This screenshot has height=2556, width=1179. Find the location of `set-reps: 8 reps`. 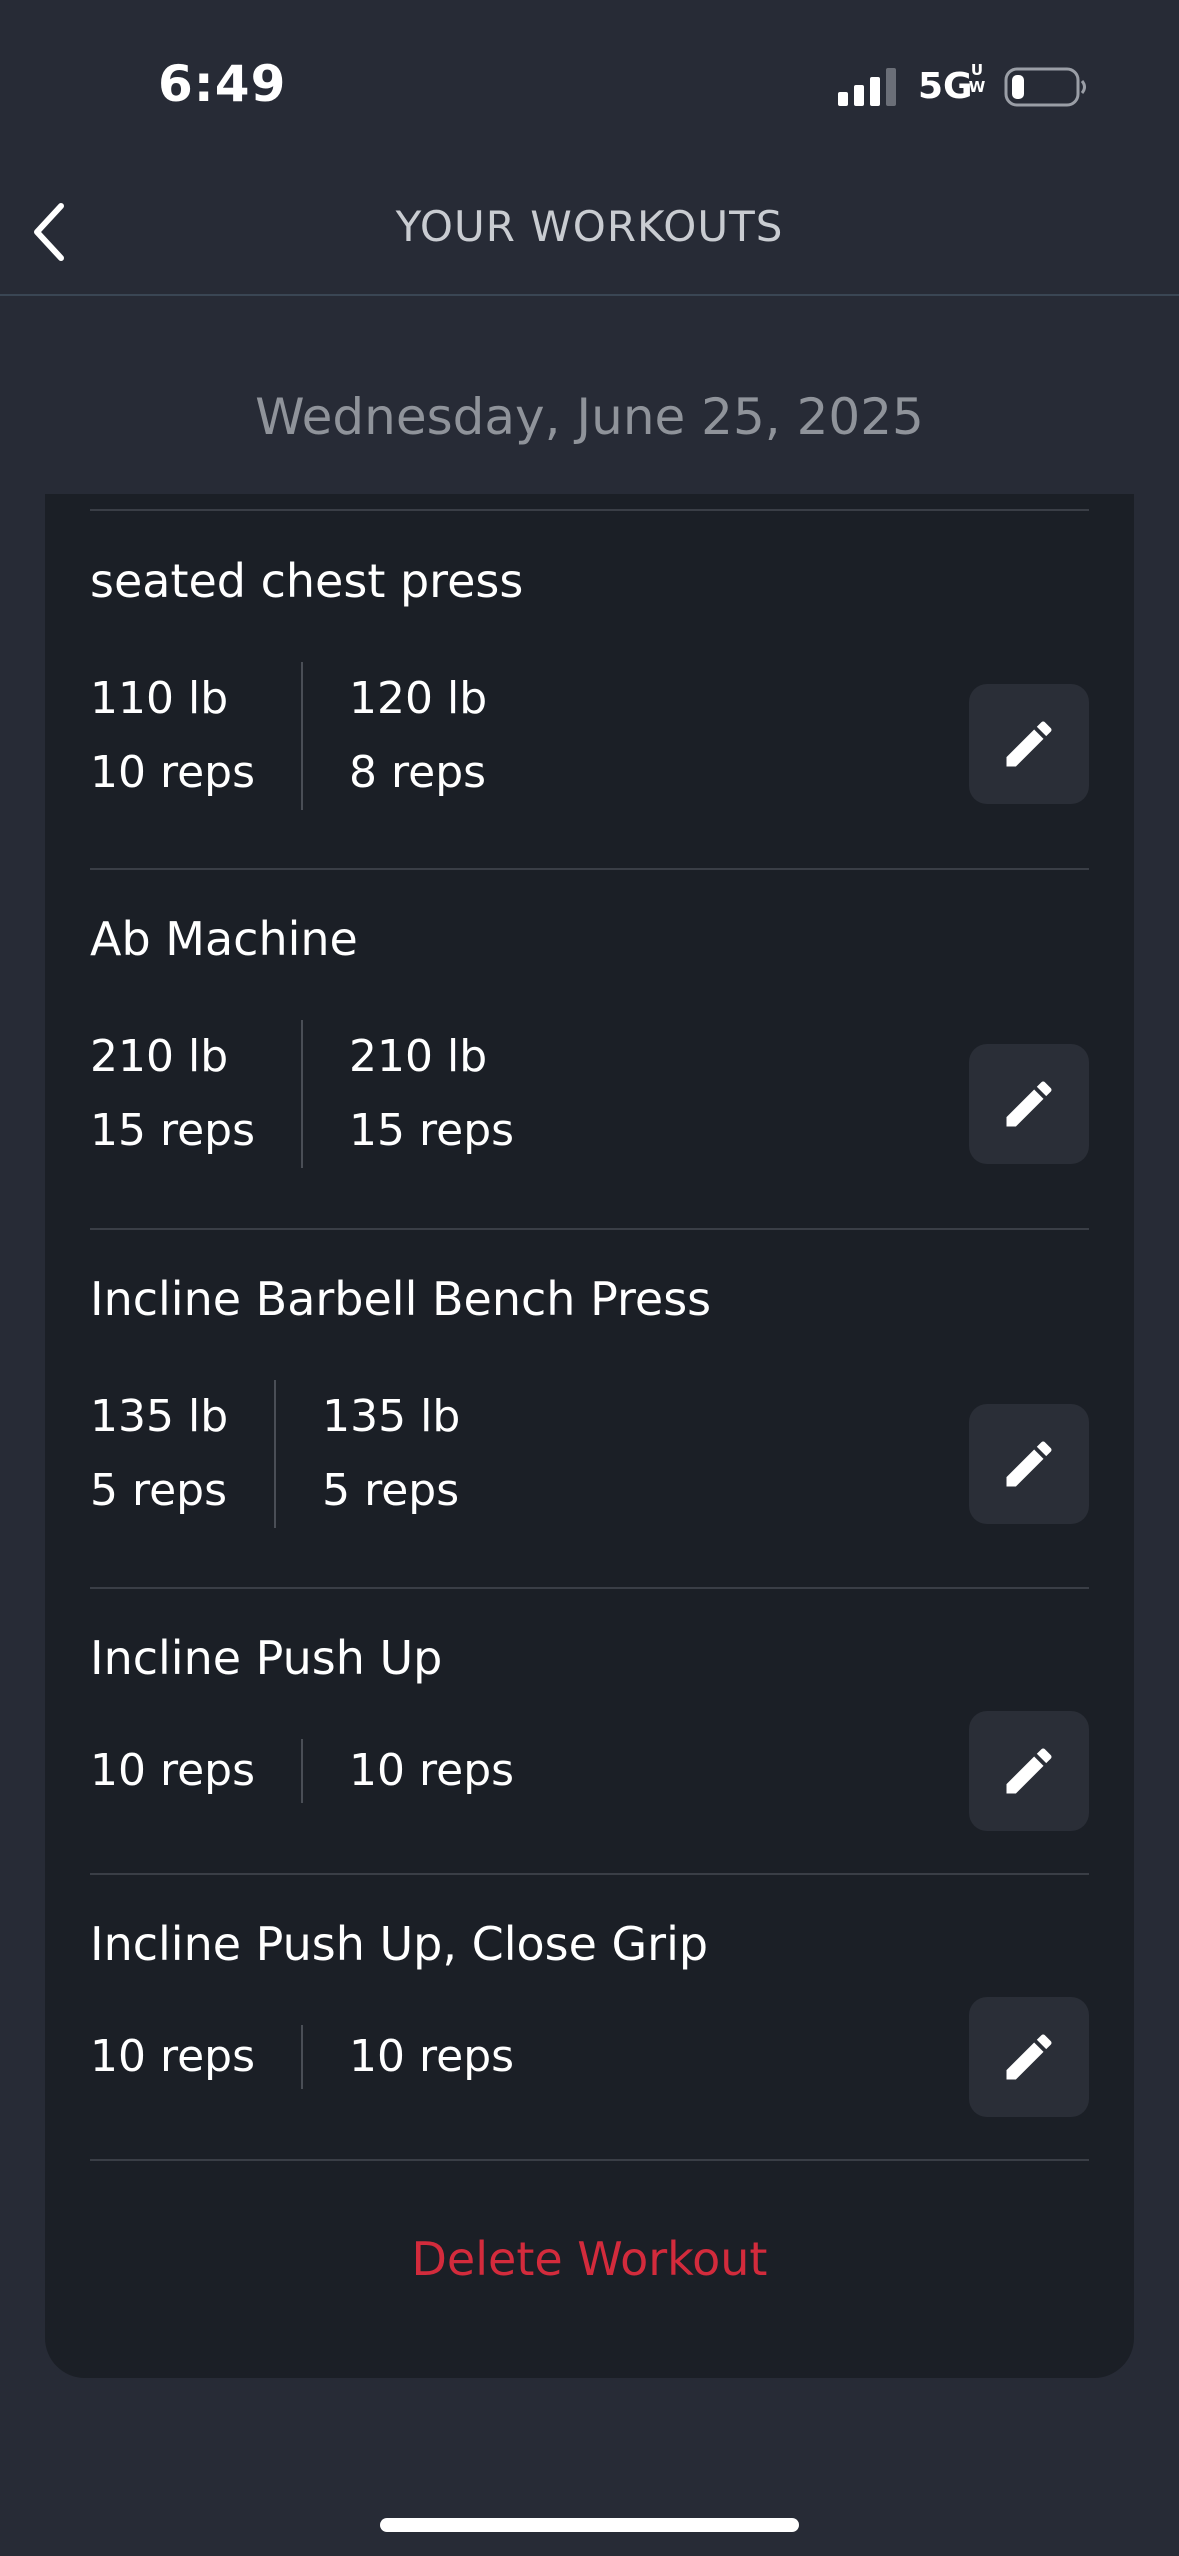

set-reps: 8 reps is located at coordinates (418, 772).